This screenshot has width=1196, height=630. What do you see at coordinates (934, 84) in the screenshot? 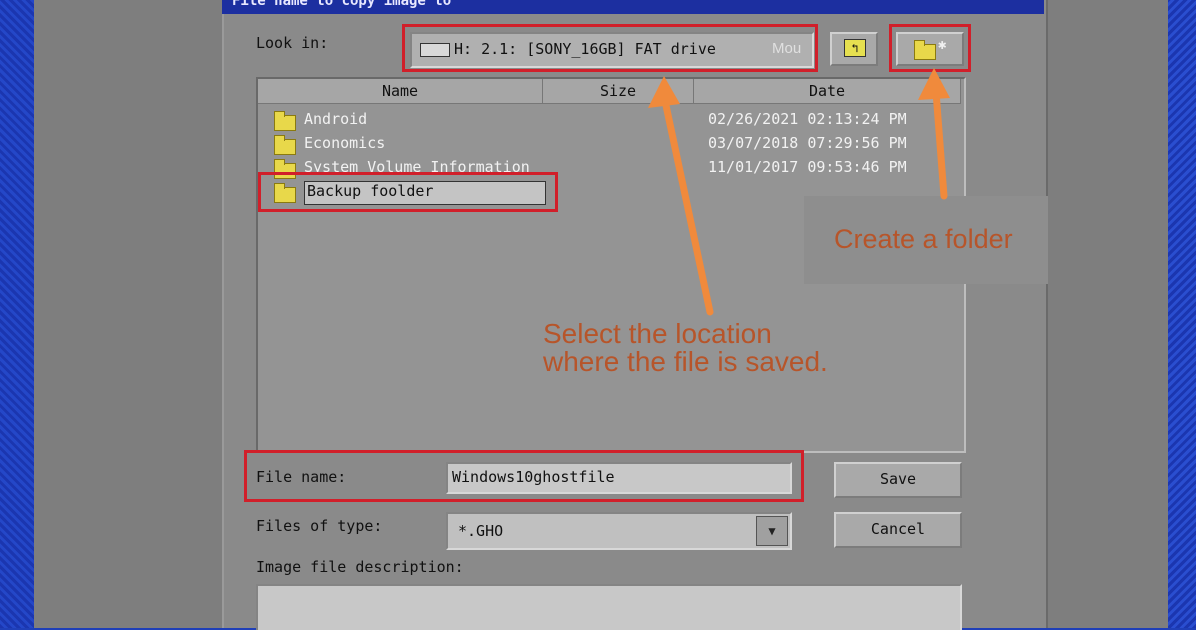
I see `arrow-to-new-folder-head` at bounding box center [934, 84].